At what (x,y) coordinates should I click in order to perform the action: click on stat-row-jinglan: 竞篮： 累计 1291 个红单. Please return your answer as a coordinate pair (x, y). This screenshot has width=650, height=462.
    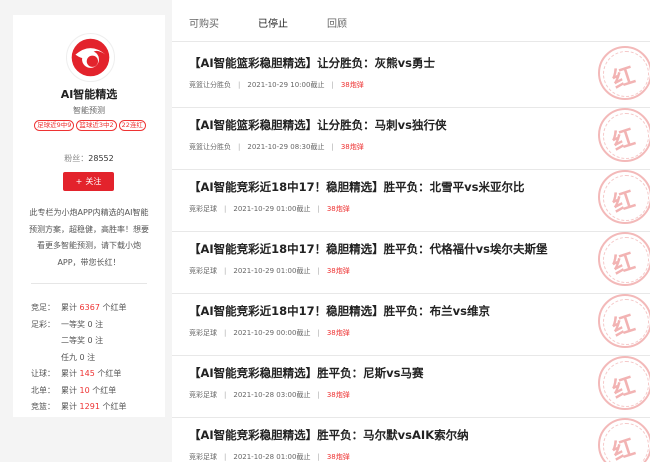
    Looking at the image, I should click on (96, 407).